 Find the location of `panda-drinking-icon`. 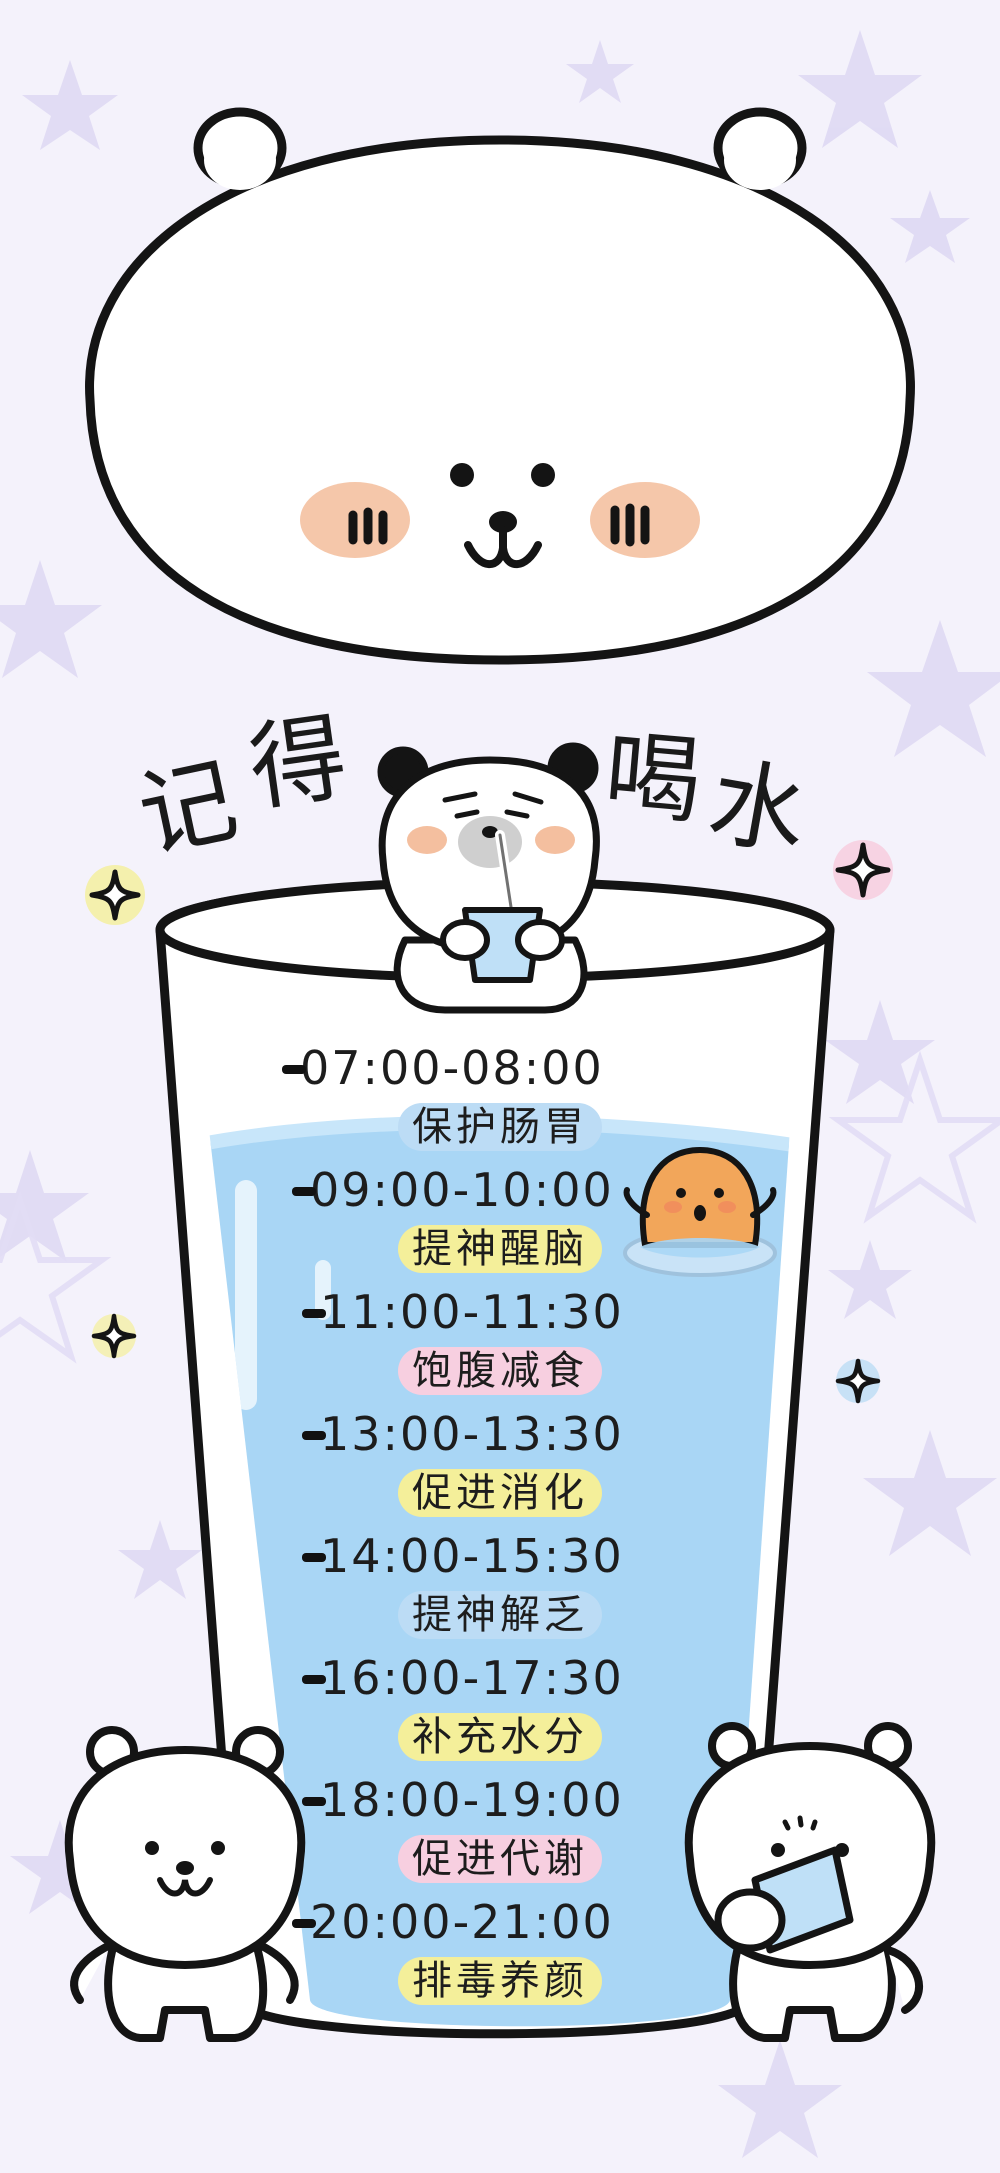

panda-drinking-icon is located at coordinates (488, 878).